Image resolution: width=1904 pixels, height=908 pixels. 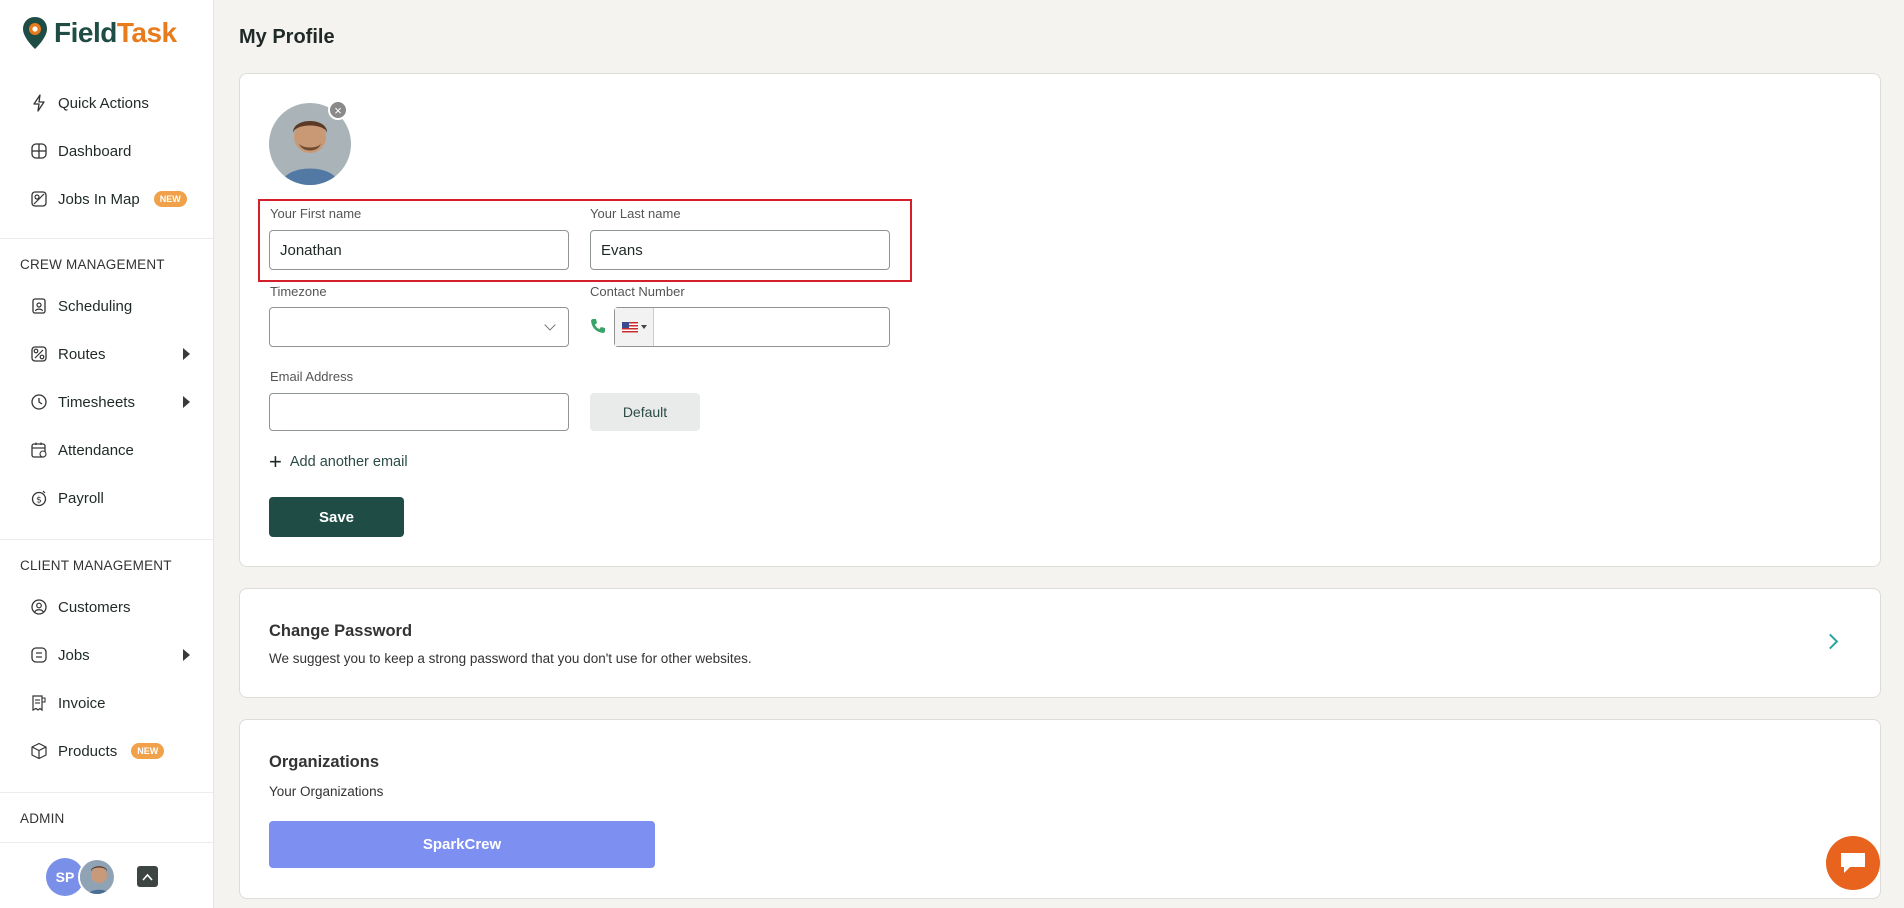 I want to click on add-another-email-button: + Add another email, so click(x=338, y=462).